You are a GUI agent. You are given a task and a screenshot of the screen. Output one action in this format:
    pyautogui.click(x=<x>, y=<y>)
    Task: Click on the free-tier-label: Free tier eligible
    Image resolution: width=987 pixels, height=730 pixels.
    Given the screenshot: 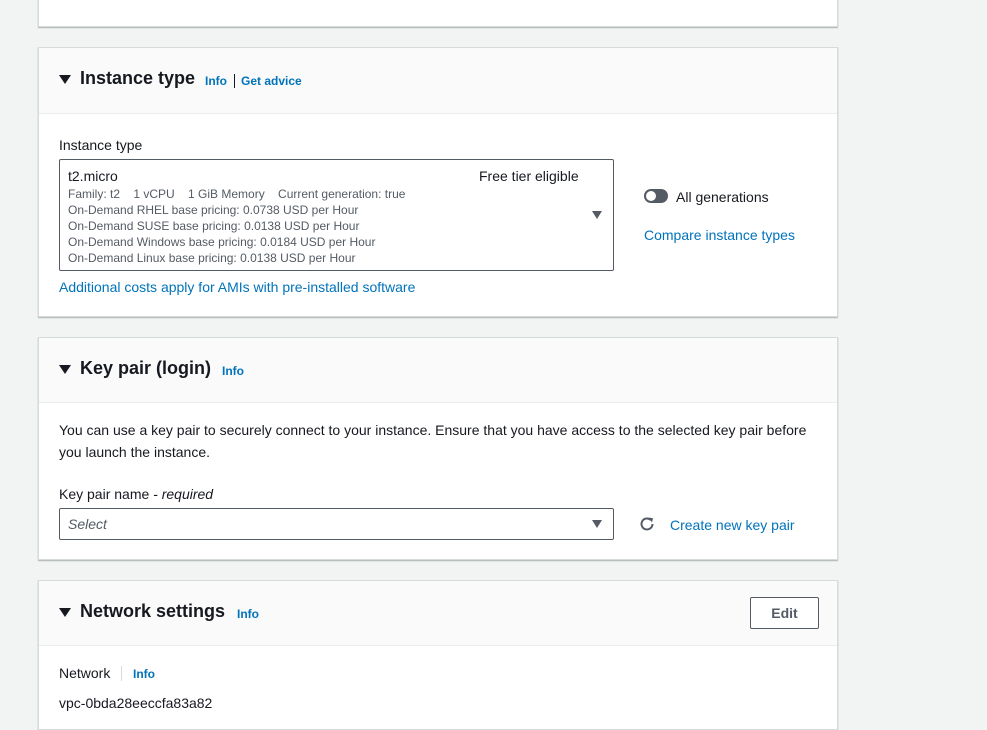 What is the action you would take?
    pyautogui.click(x=529, y=176)
    